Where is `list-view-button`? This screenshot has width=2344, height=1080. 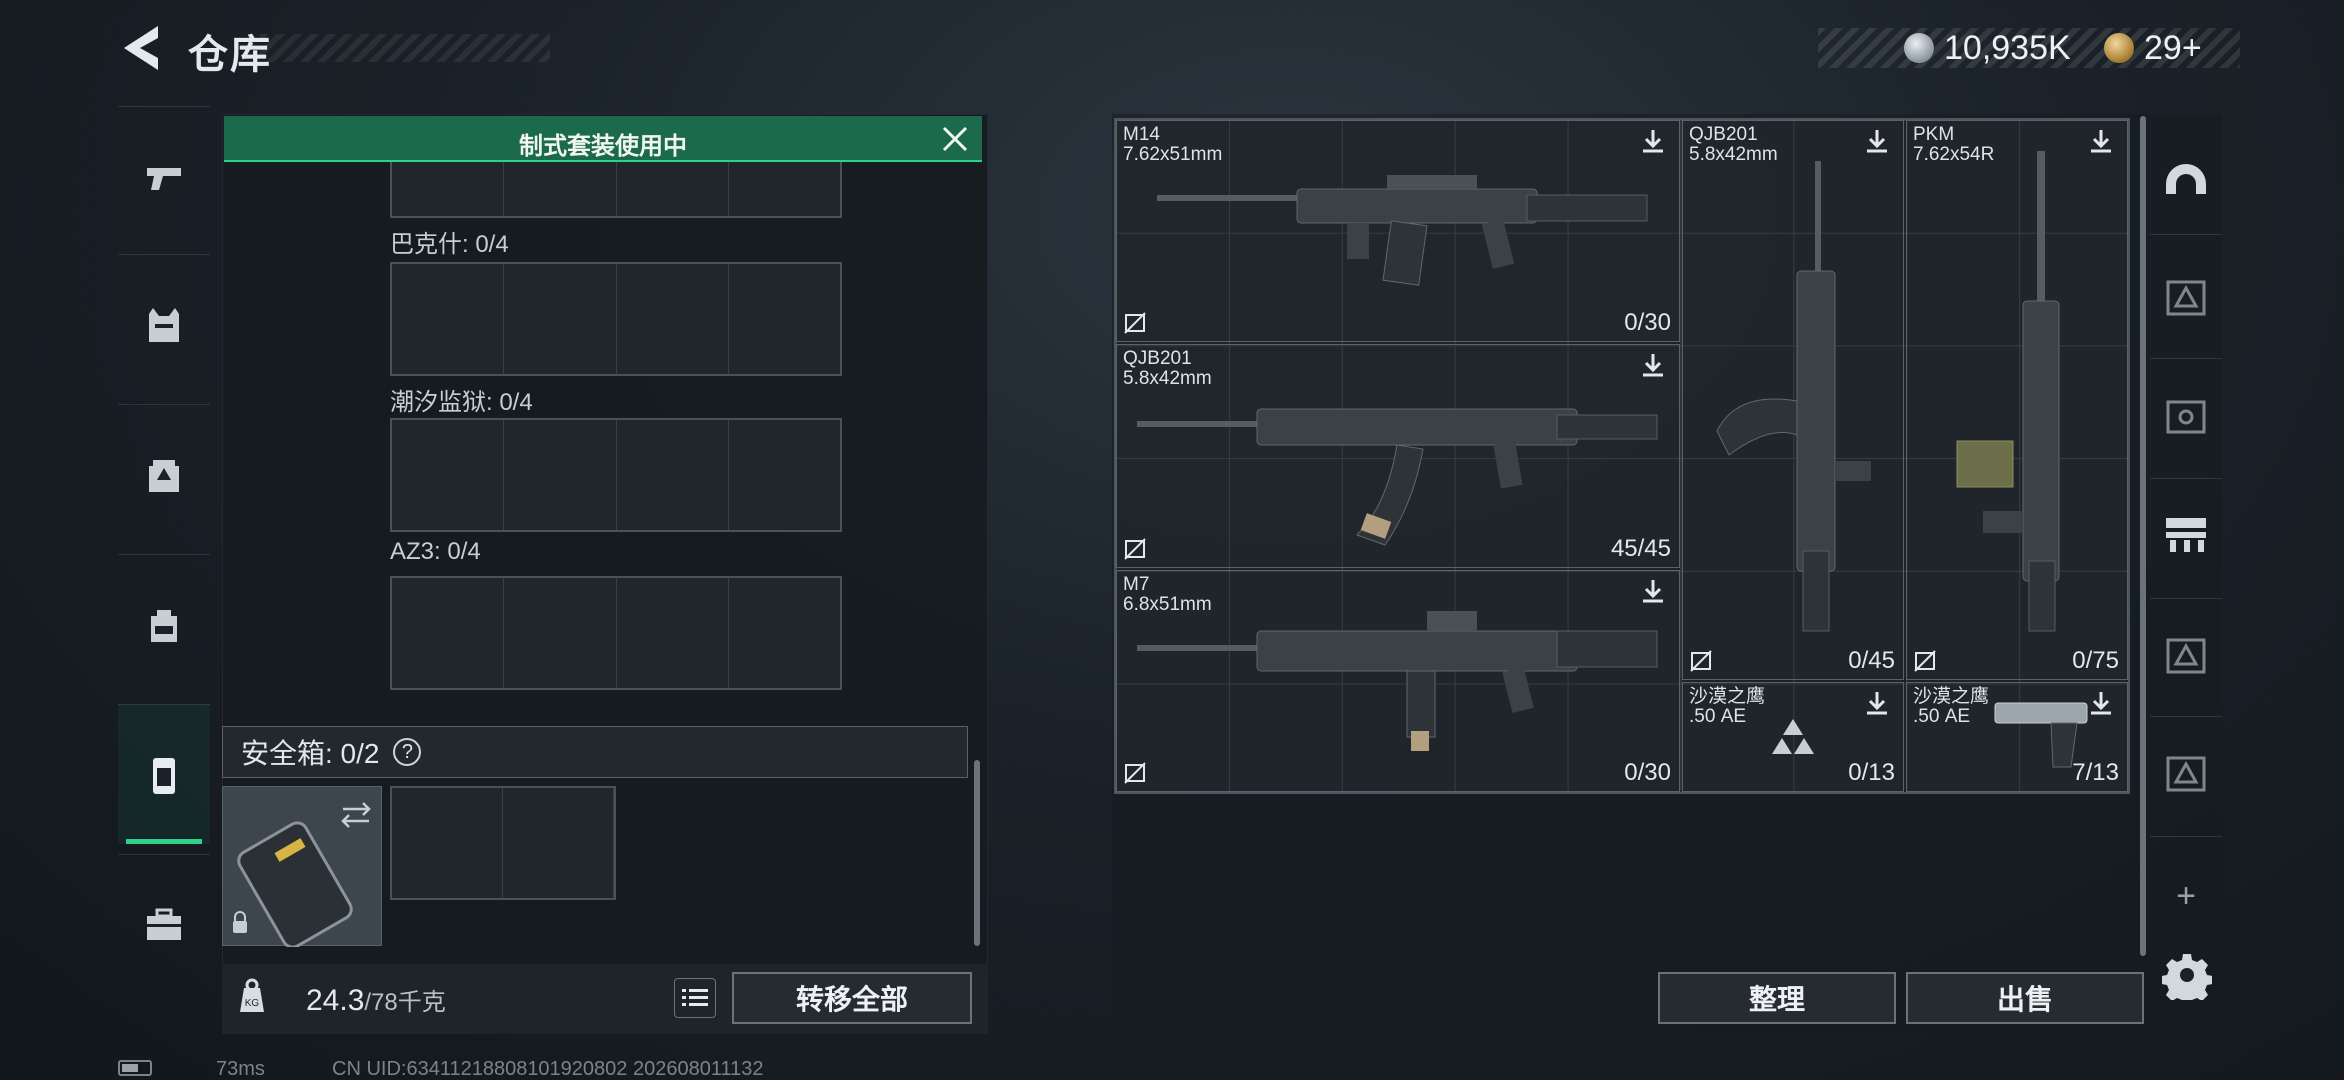
list-view-button is located at coordinates (695, 998).